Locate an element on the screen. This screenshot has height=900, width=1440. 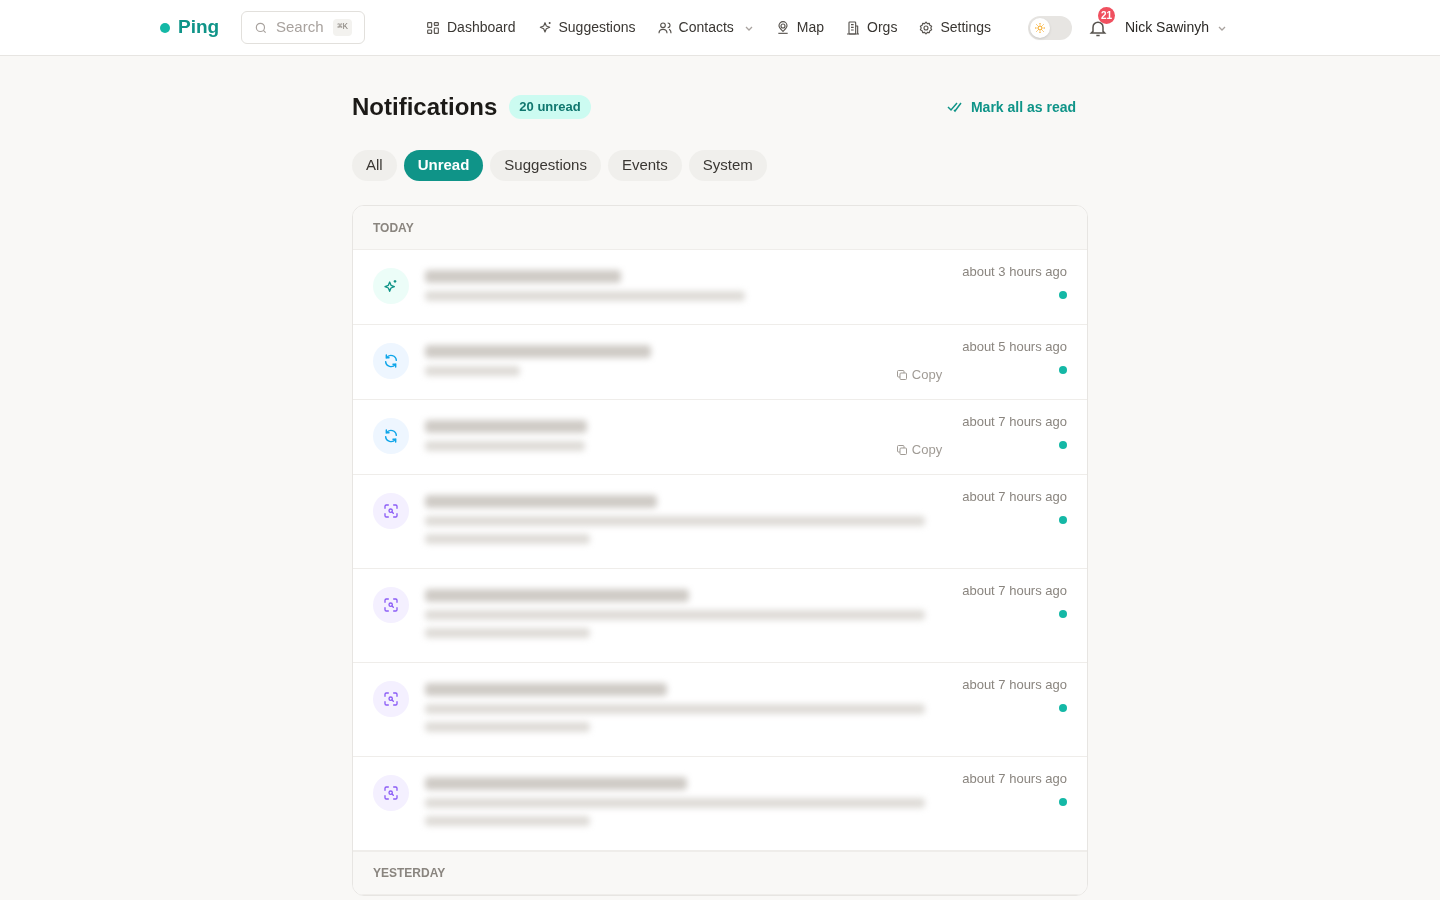
notification-item: about 3 hours ago is located at coordinates (720, 287).